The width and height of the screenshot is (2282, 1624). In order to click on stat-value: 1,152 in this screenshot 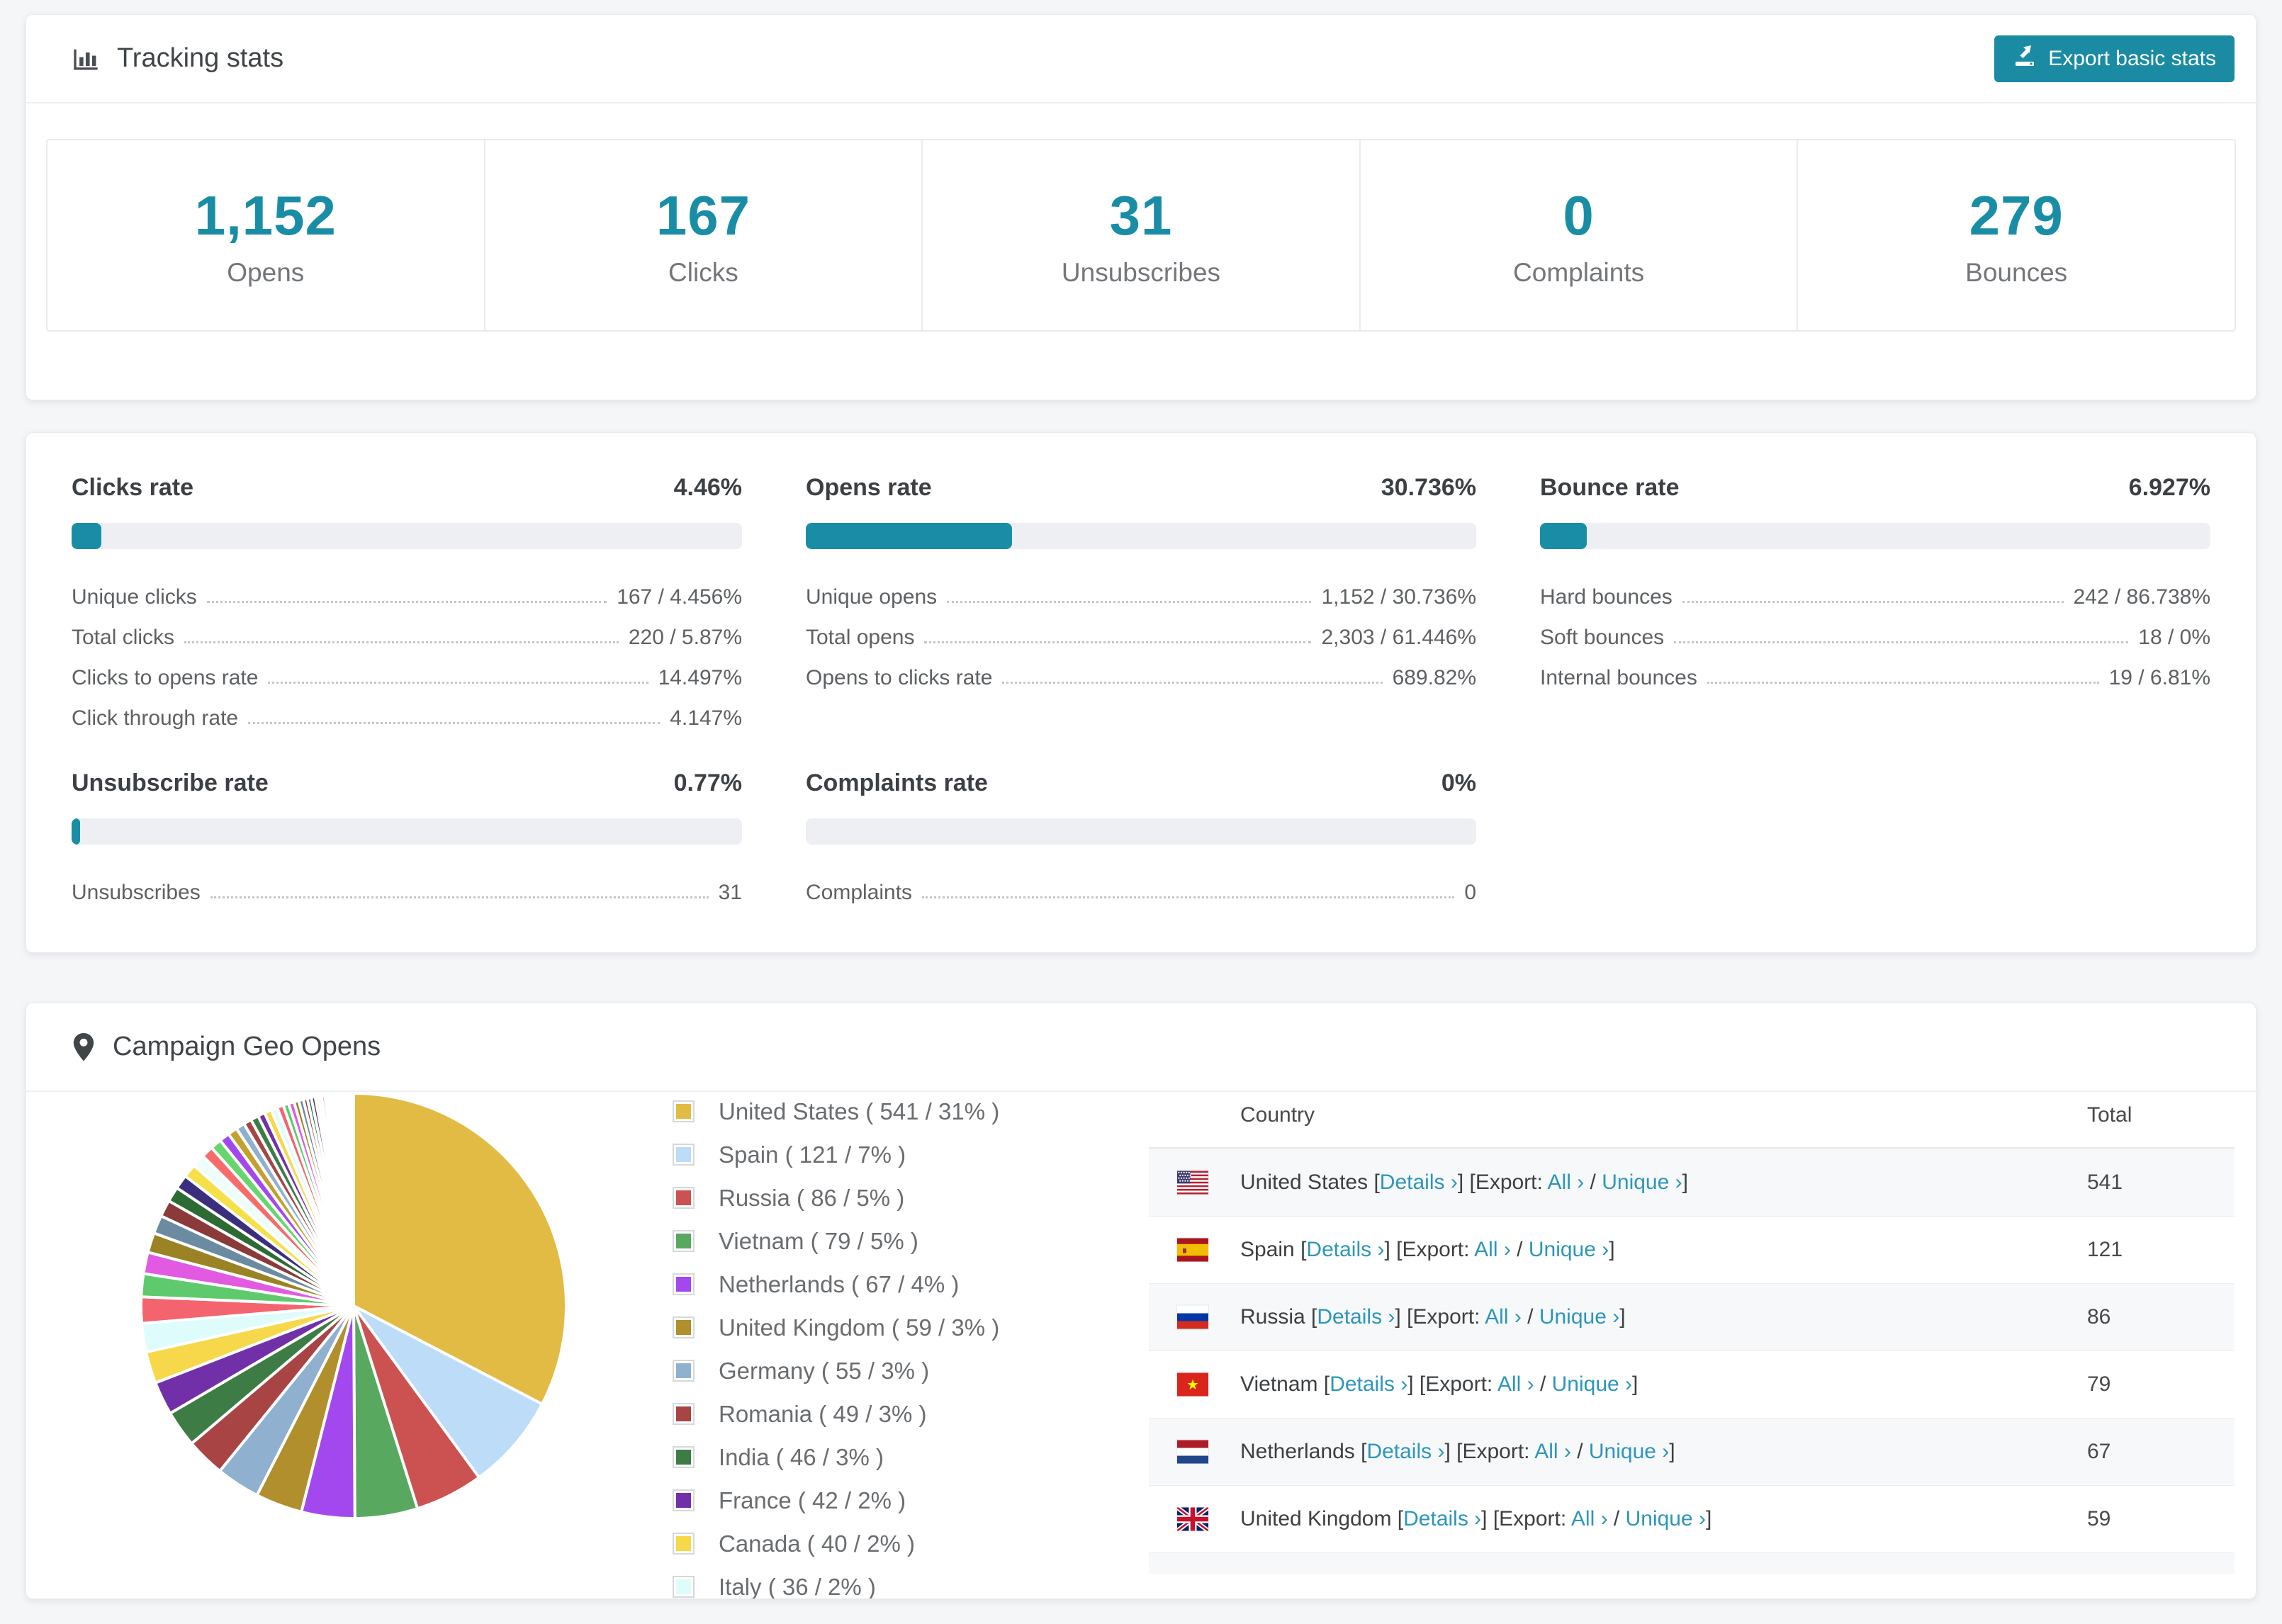, I will do `click(265, 216)`.